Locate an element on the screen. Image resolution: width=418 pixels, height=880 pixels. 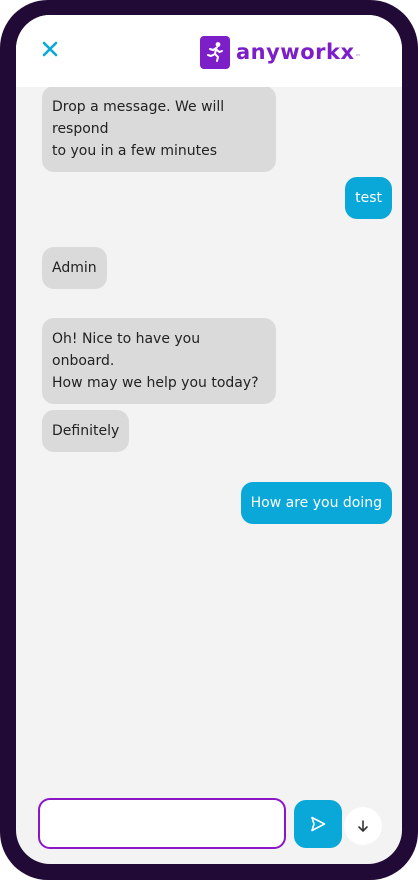
message-input is located at coordinates (162, 823).